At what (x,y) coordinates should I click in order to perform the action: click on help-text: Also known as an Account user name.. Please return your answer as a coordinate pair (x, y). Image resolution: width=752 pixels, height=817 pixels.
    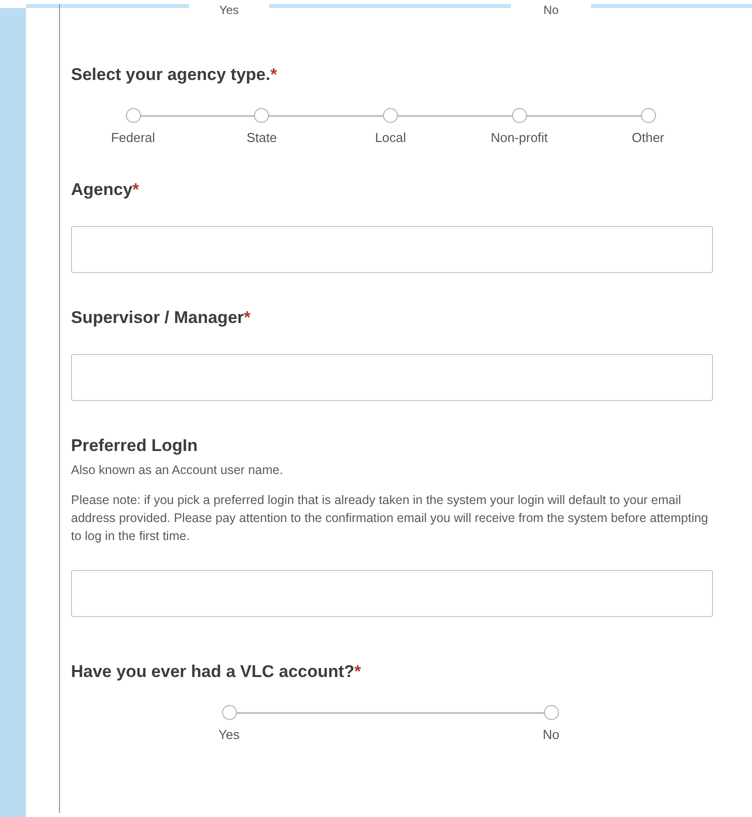
    Looking at the image, I should click on (177, 470).